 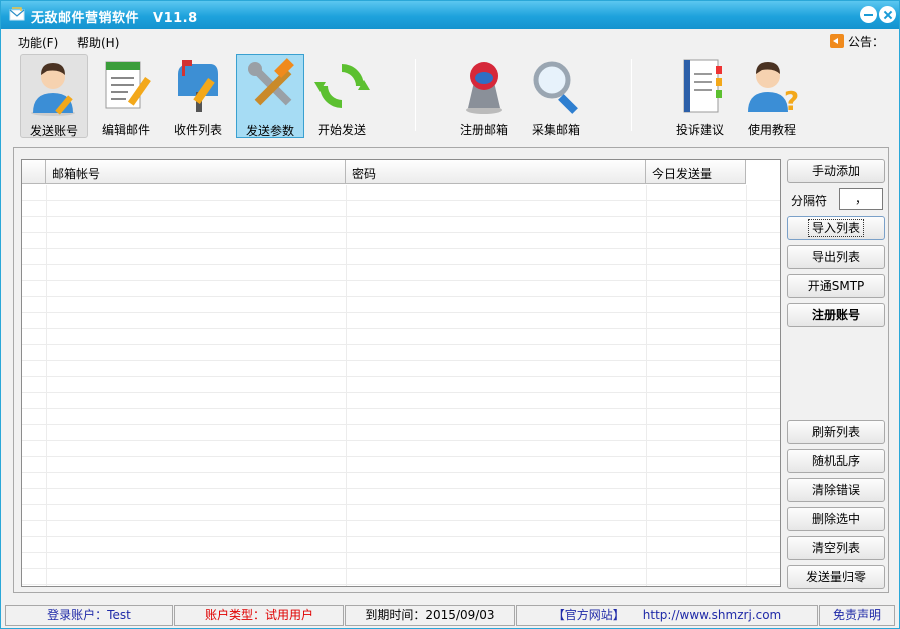 I want to click on user-pencil-icon, so click(x=53, y=89).